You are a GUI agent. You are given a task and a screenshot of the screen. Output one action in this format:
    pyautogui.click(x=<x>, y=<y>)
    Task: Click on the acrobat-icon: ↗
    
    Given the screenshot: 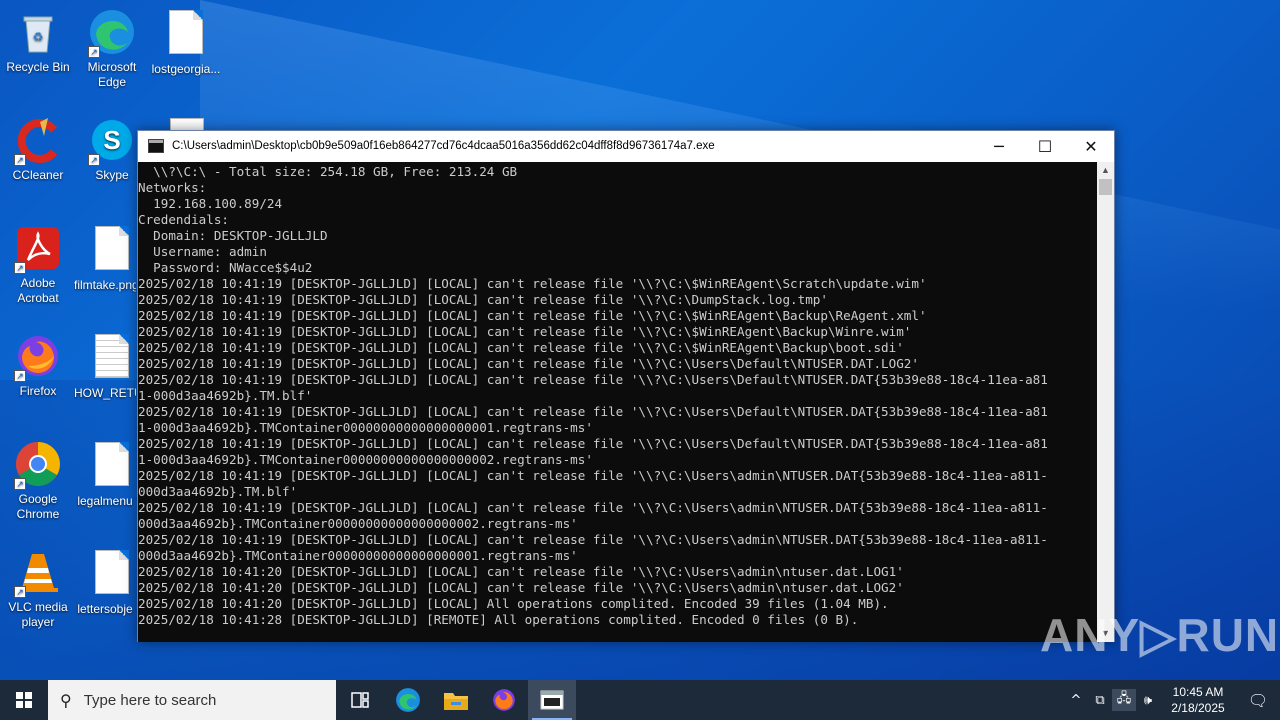 What is the action you would take?
    pyautogui.click(x=38, y=249)
    